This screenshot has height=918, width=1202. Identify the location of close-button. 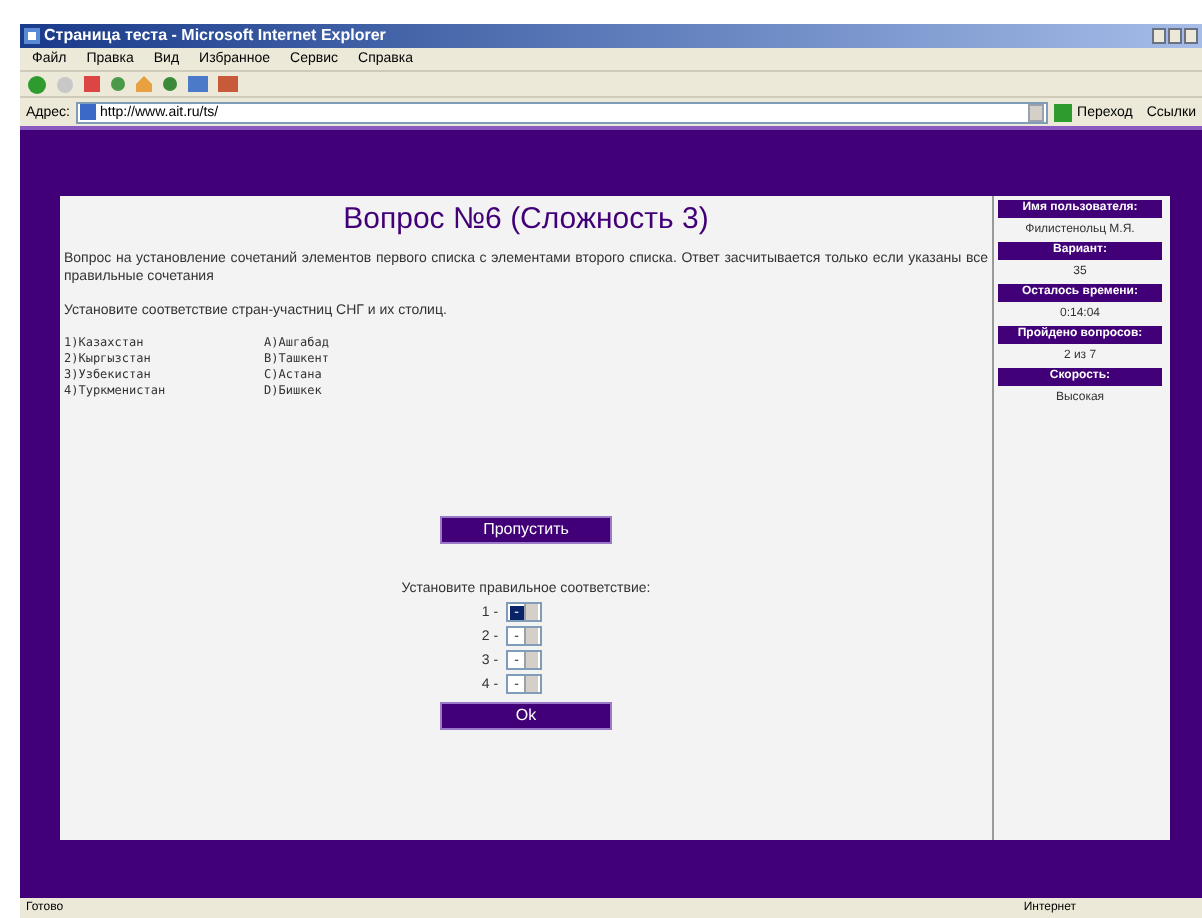
(1191, 36).